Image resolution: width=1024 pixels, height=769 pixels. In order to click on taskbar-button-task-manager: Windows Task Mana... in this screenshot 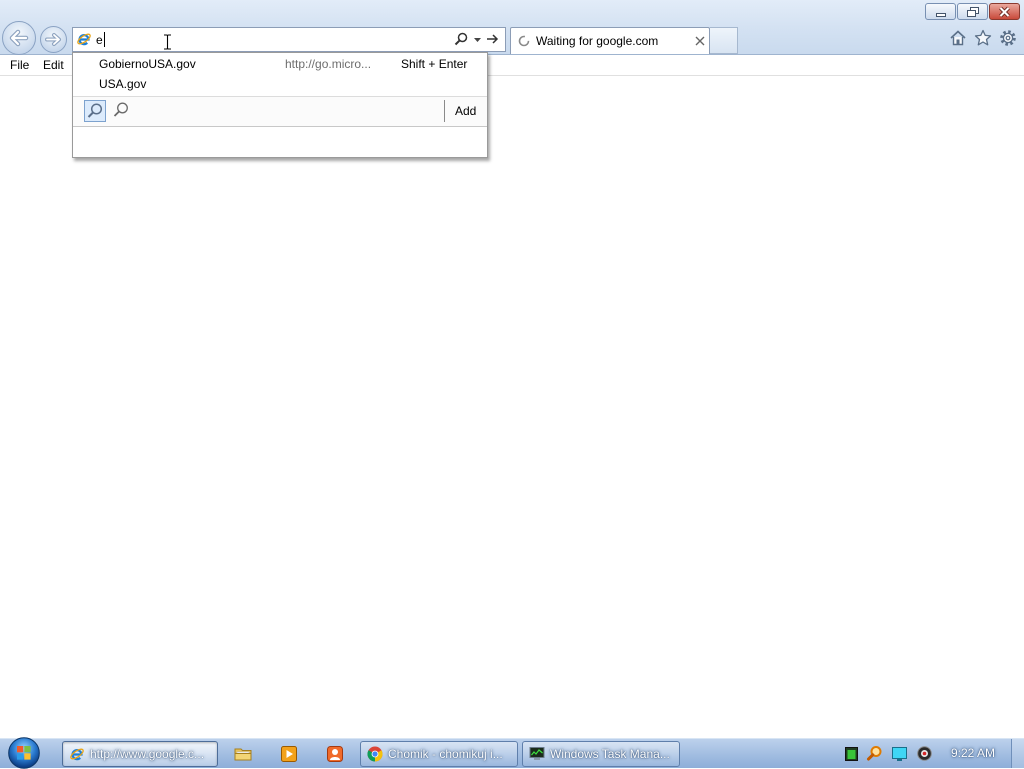, I will do `click(601, 754)`.